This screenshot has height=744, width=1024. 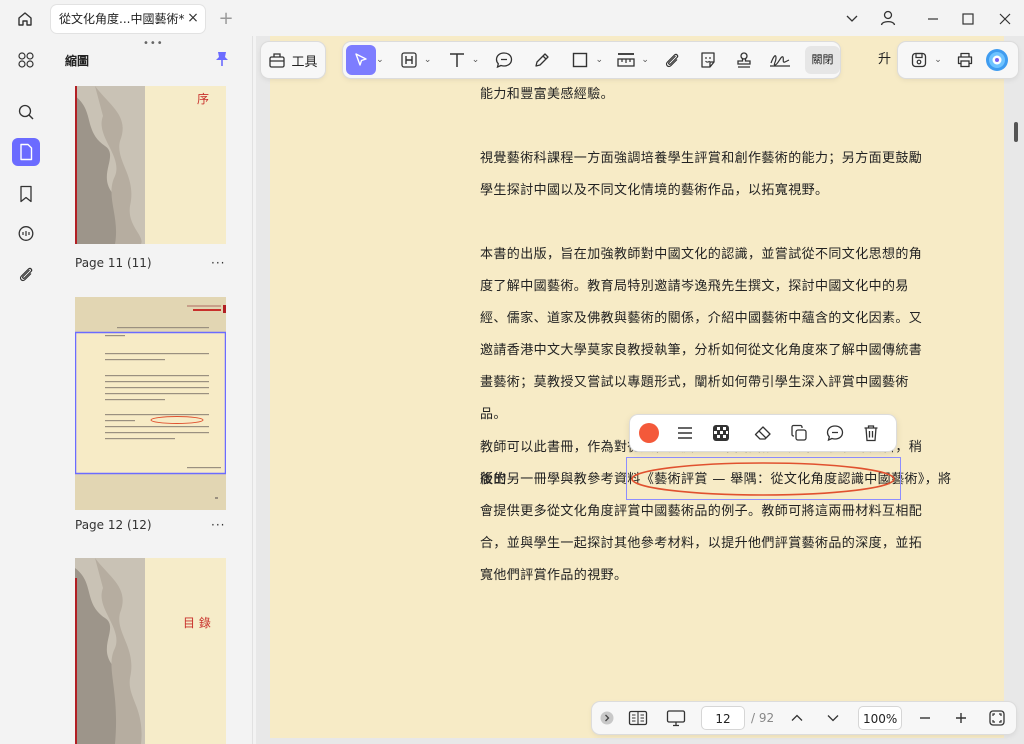 I want to click on comment-icon, so click(x=835, y=433).